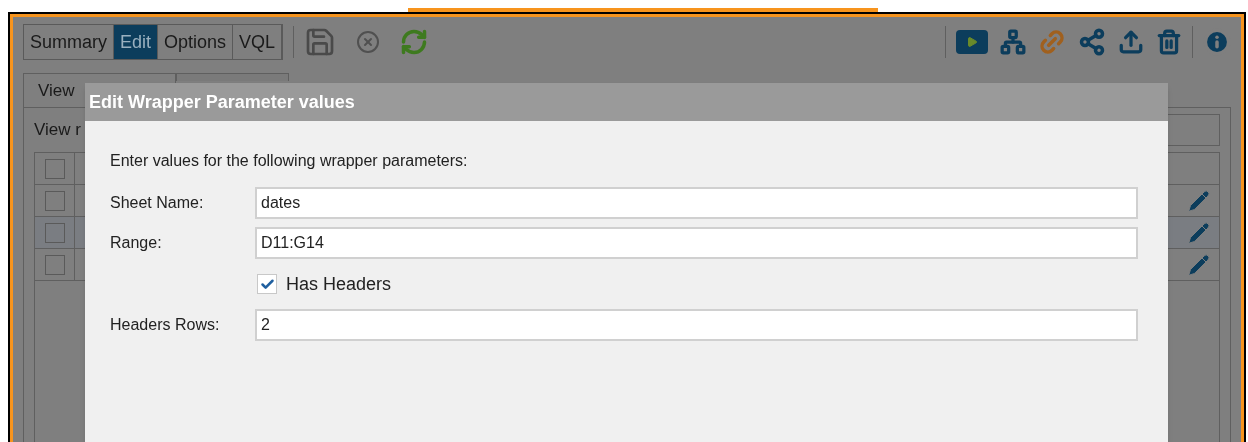 Image resolution: width=1248 pixels, height=442 pixels. Describe the element at coordinates (339, 284) in the screenshot. I see `checkbox-label: Has Headers` at that location.